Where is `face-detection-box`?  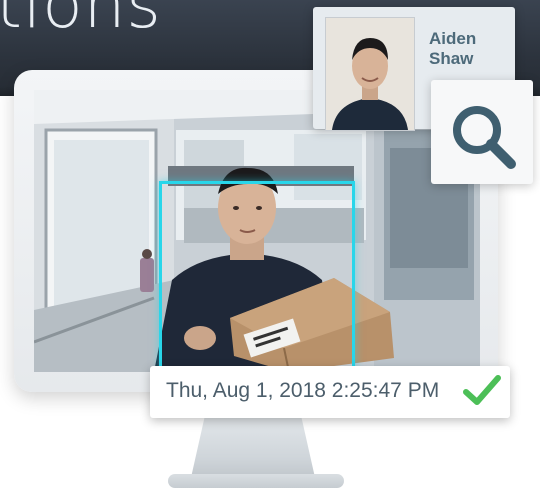 face-detection-box is located at coordinates (257, 276).